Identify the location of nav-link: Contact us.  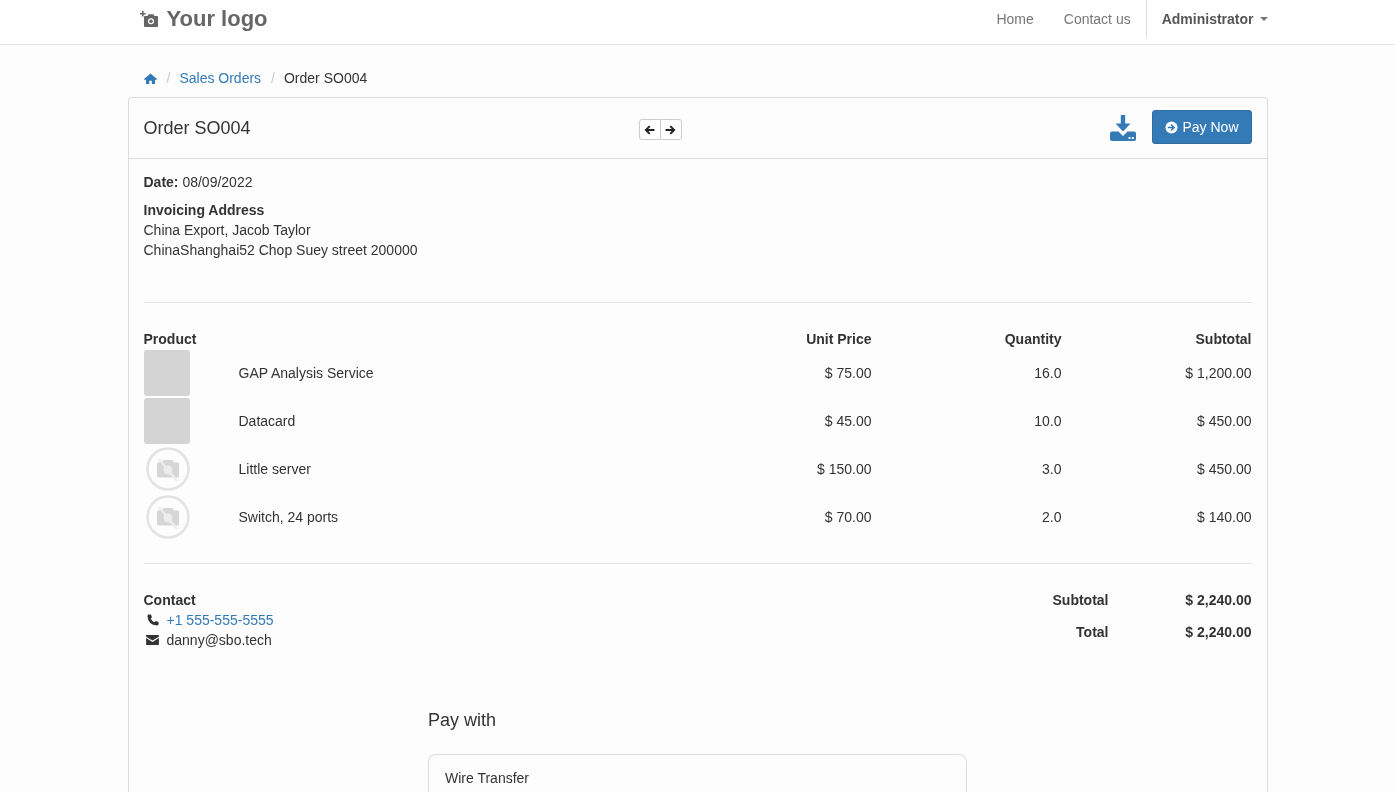
(1097, 19).